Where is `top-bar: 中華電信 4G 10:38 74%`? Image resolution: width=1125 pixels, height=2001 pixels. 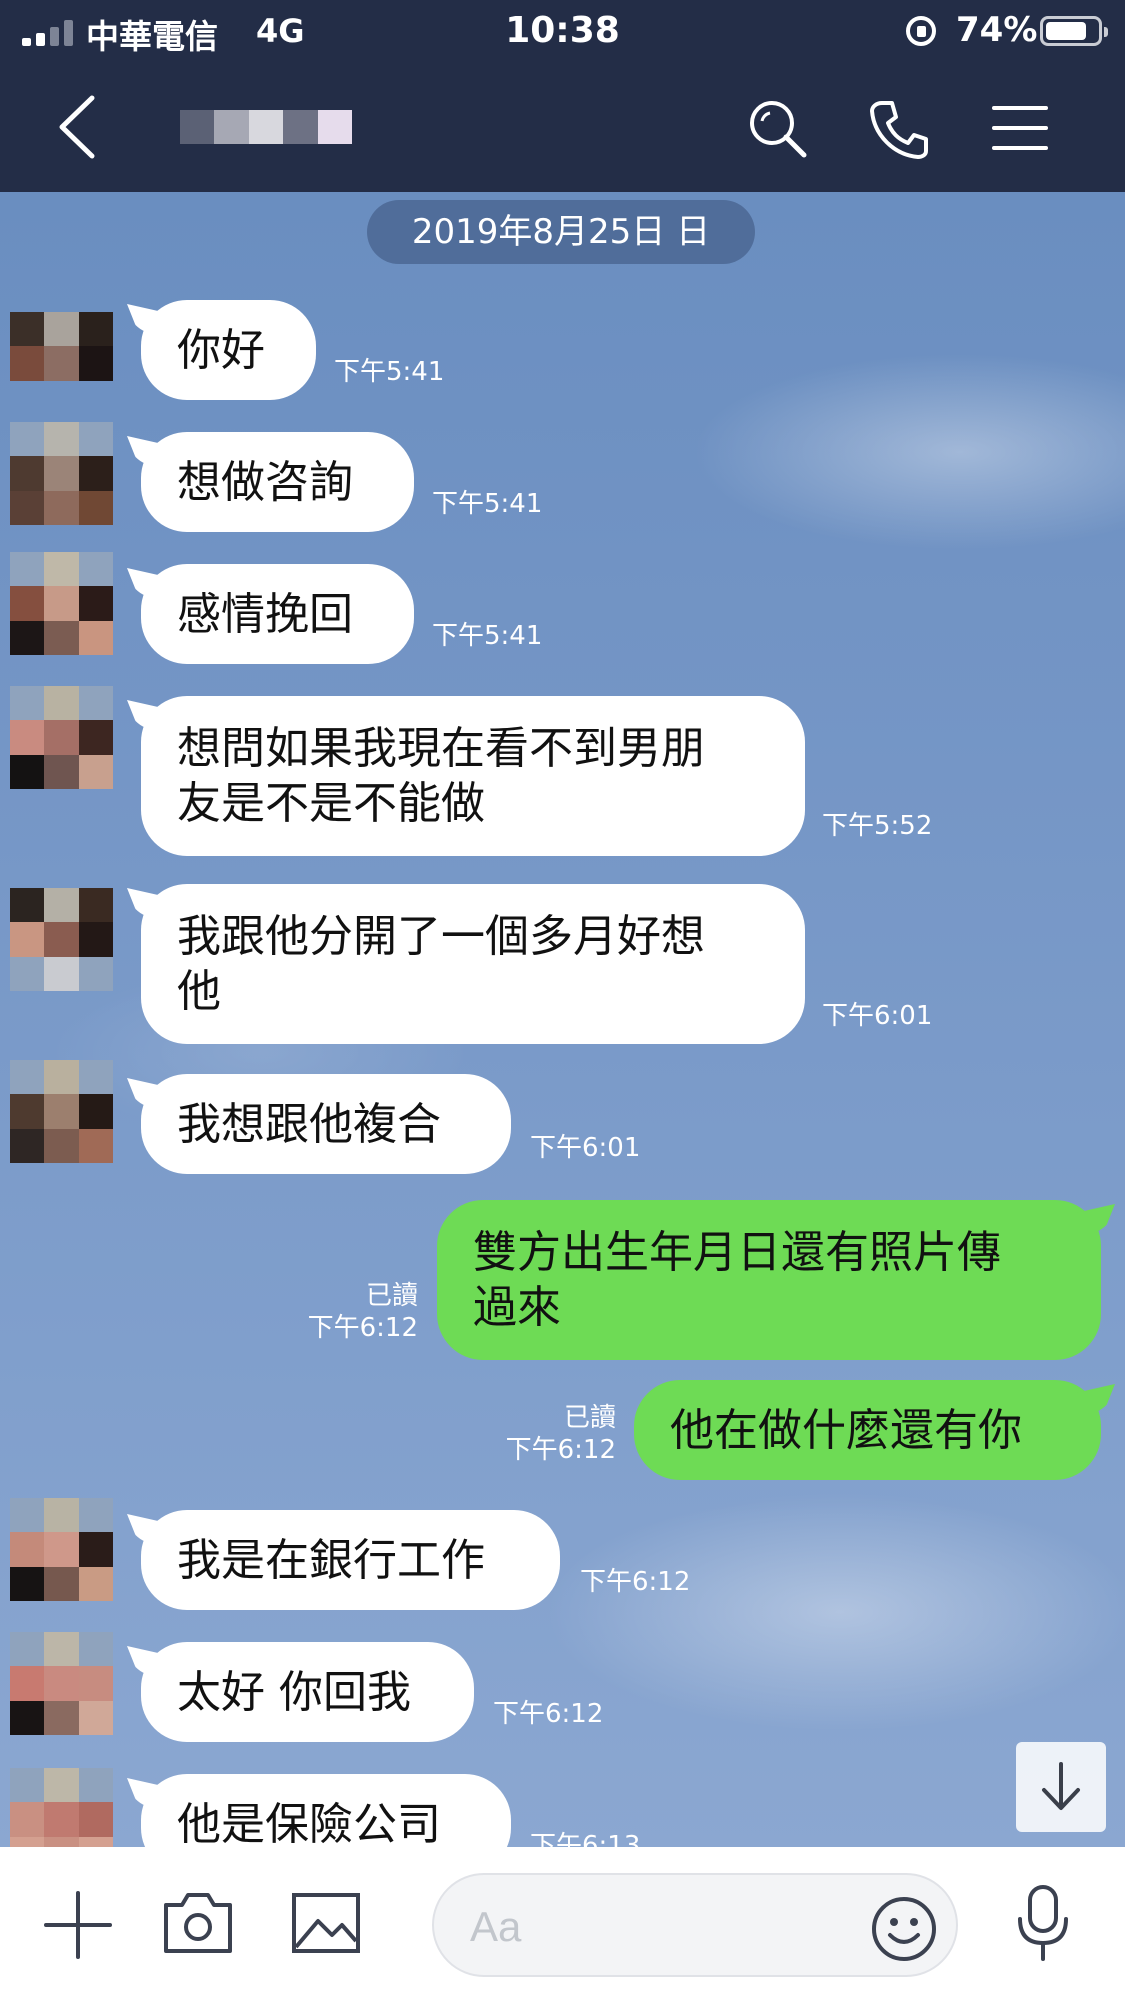
top-bar: 中華電信 4G 10:38 74% is located at coordinates (562, 96).